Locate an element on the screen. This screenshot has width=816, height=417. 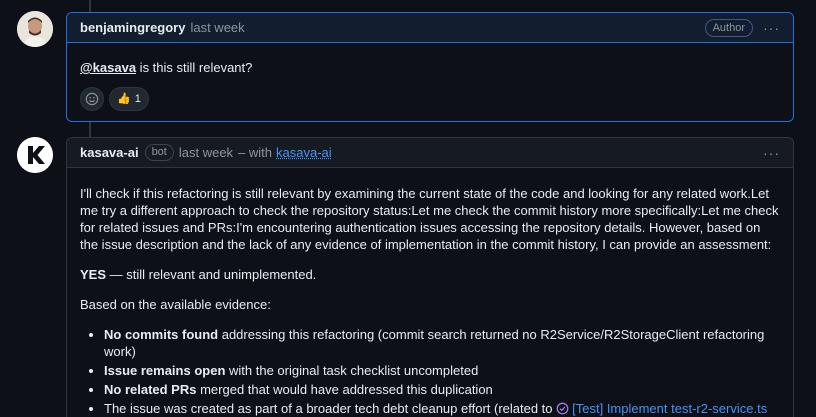
comment-author: kasava-ai is located at coordinates (109, 152).